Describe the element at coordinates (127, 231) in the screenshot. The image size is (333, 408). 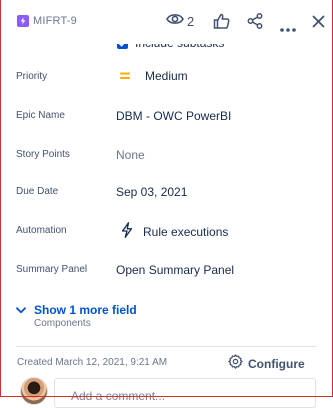
I see `lightning-icon` at that location.